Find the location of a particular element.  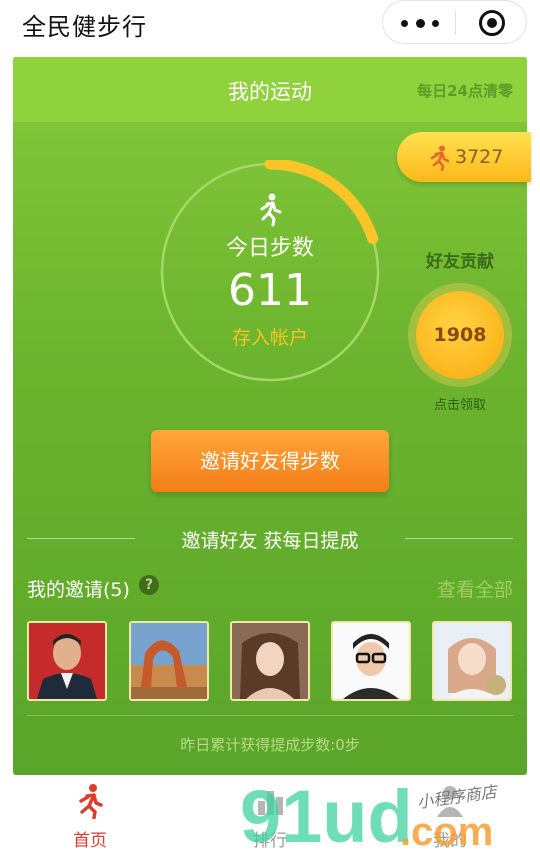

capsule-divider is located at coordinates (455, 23).